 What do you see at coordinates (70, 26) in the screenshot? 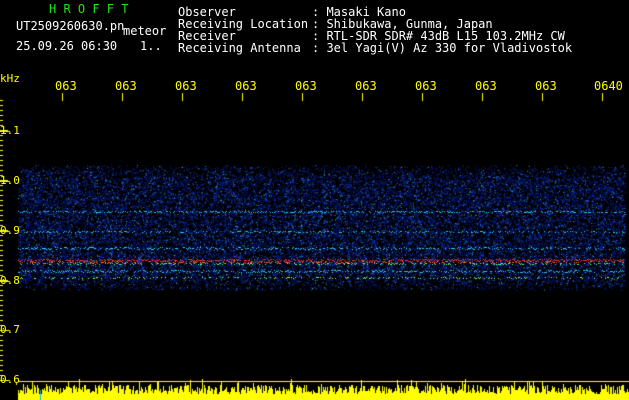
I see `filename: UT2509260630.pn` at bounding box center [70, 26].